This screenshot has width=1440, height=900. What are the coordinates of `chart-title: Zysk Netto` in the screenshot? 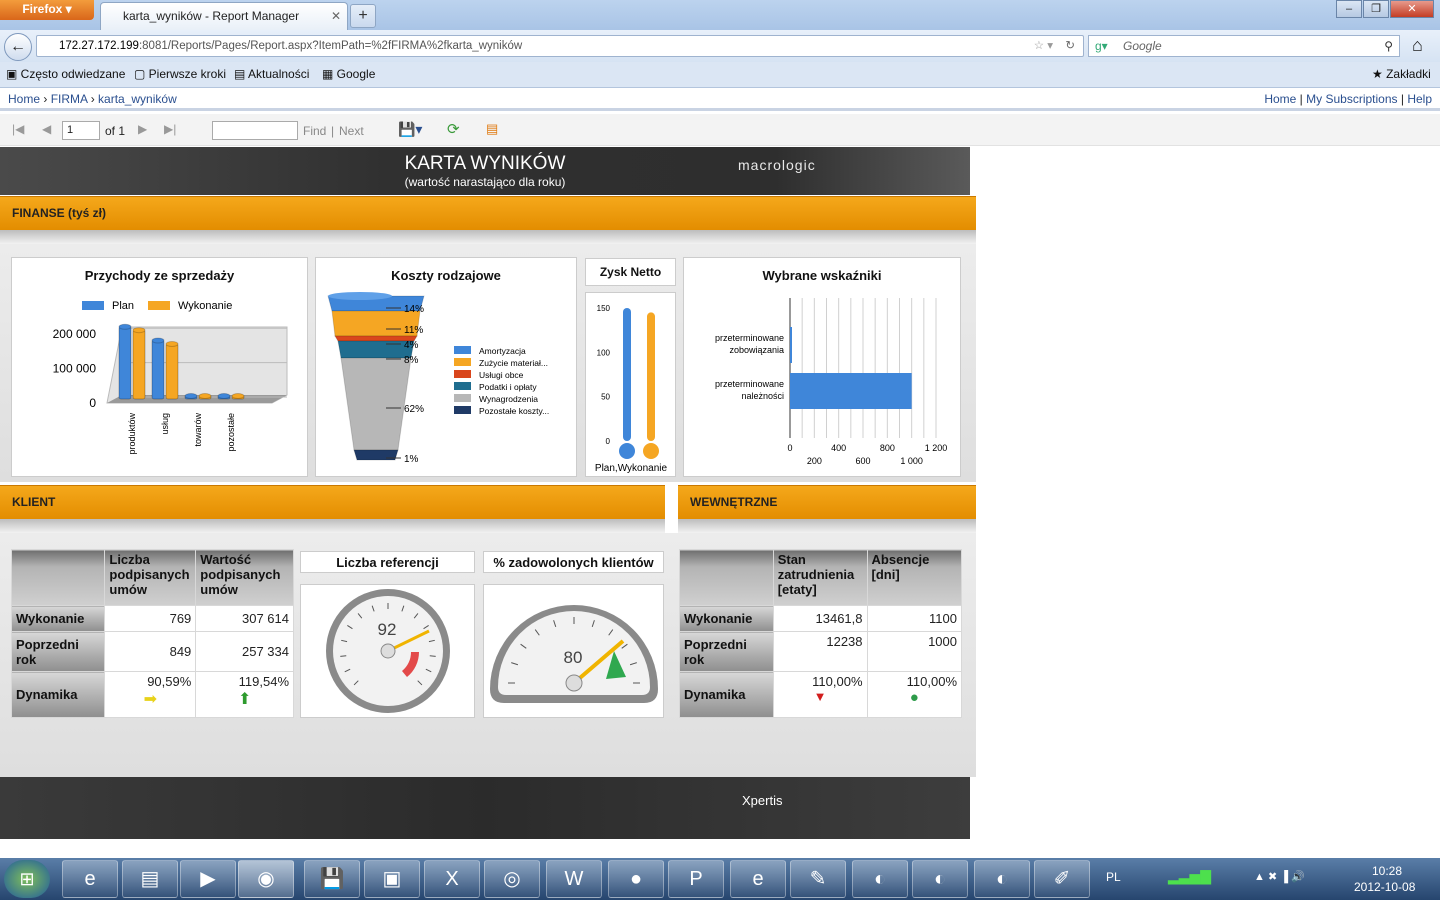 It's located at (630, 272).